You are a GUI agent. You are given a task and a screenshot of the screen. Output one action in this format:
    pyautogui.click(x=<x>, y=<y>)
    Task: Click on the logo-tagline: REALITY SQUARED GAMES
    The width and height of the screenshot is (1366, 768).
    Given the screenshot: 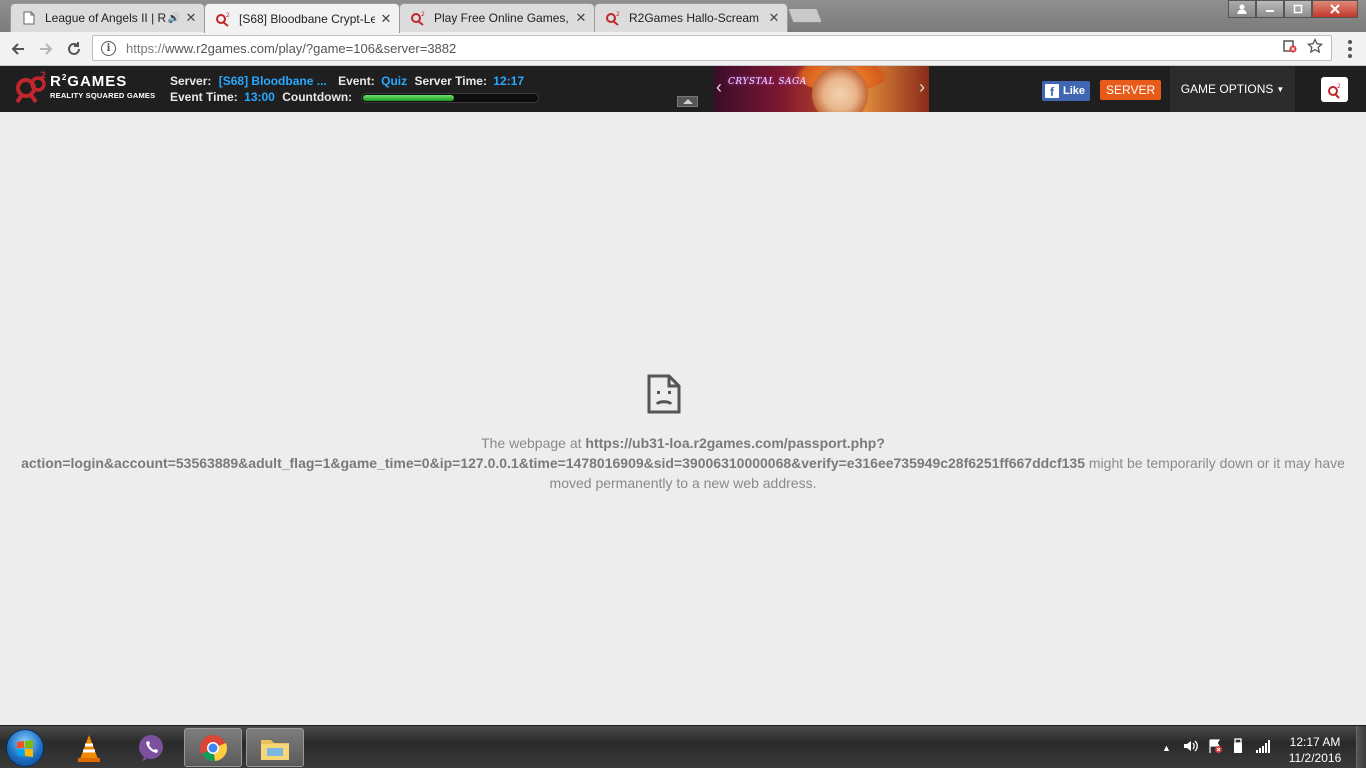 What is the action you would take?
    pyautogui.click(x=103, y=96)
    